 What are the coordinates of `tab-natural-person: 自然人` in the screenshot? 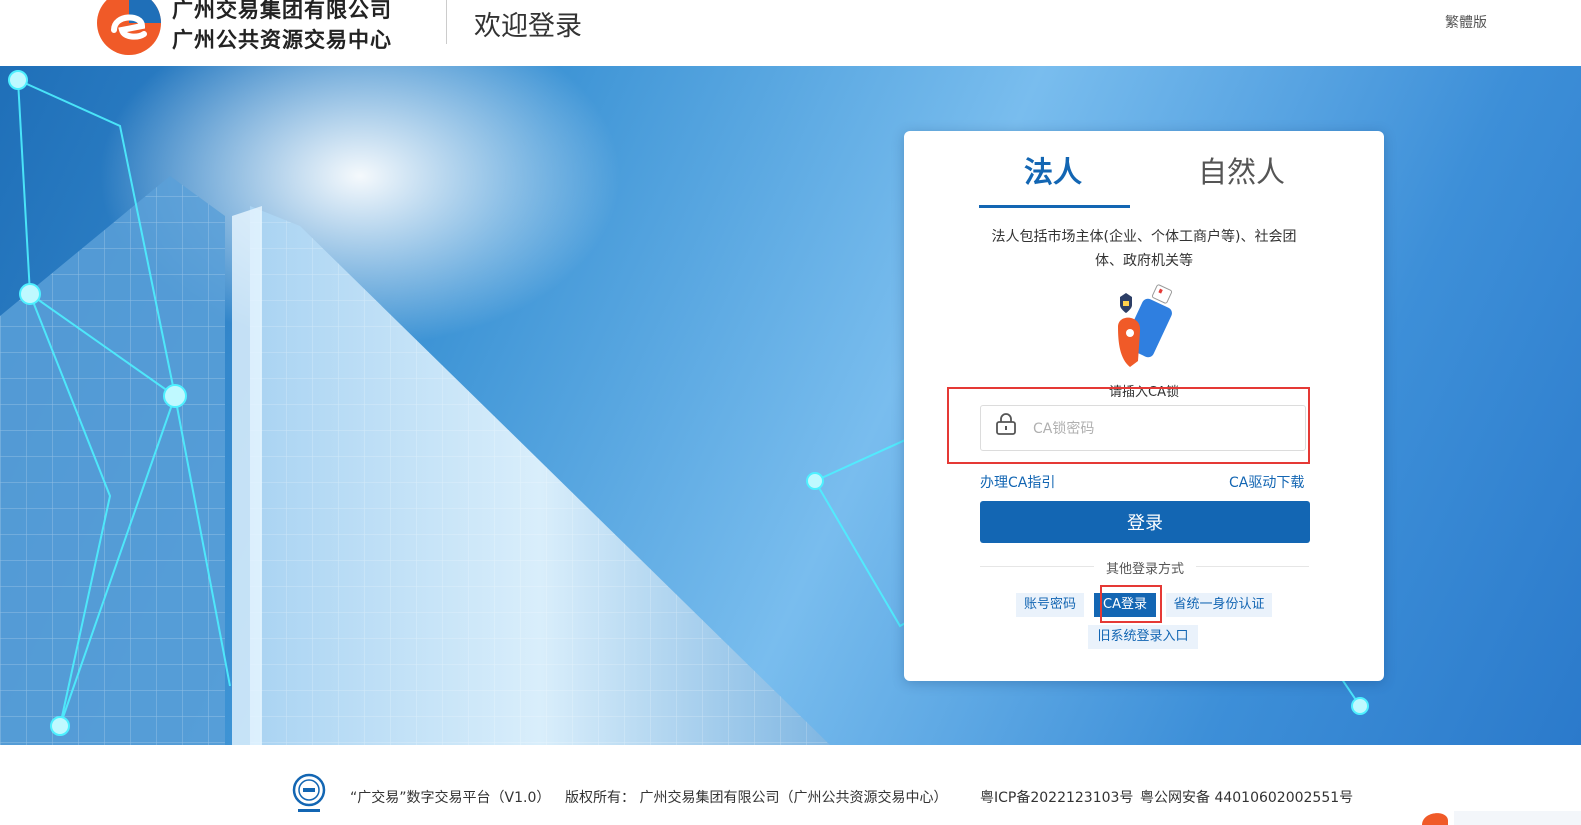 It's located at (1241, 170).